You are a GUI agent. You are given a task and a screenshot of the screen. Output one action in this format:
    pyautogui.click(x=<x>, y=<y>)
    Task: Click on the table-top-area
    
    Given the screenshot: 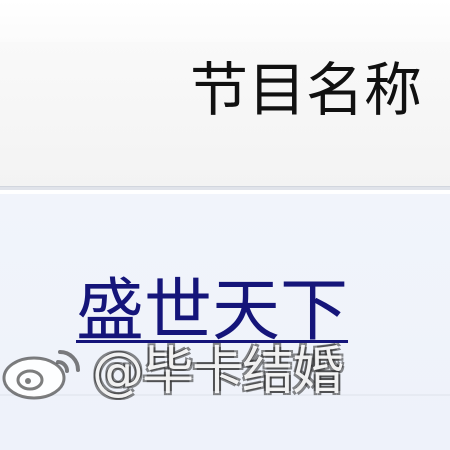 What is the action you would take?
    pyautogui.click(x=225, y=21)
    